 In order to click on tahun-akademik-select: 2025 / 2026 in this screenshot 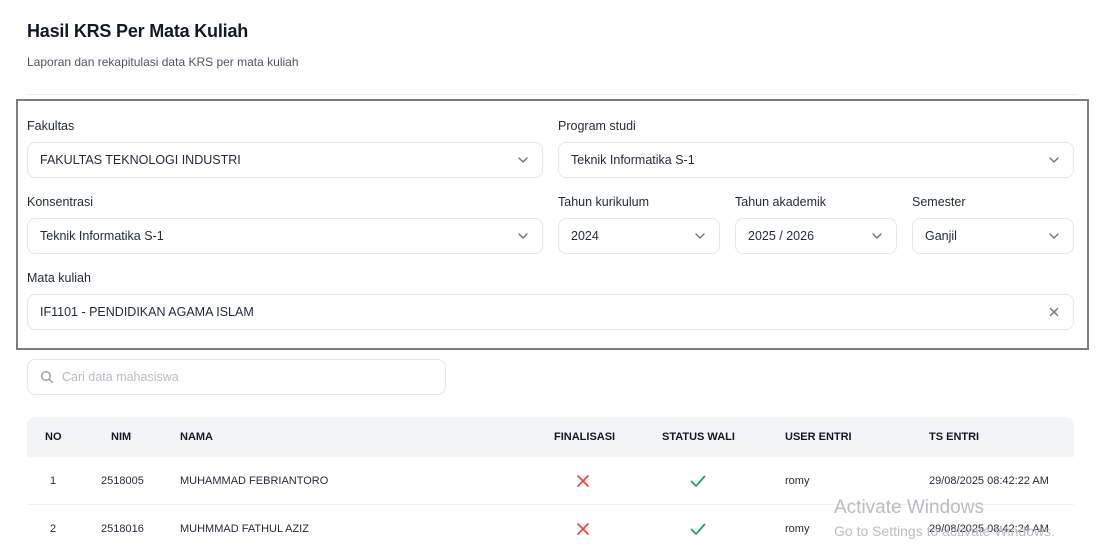, I will do `click(816, 236)`.